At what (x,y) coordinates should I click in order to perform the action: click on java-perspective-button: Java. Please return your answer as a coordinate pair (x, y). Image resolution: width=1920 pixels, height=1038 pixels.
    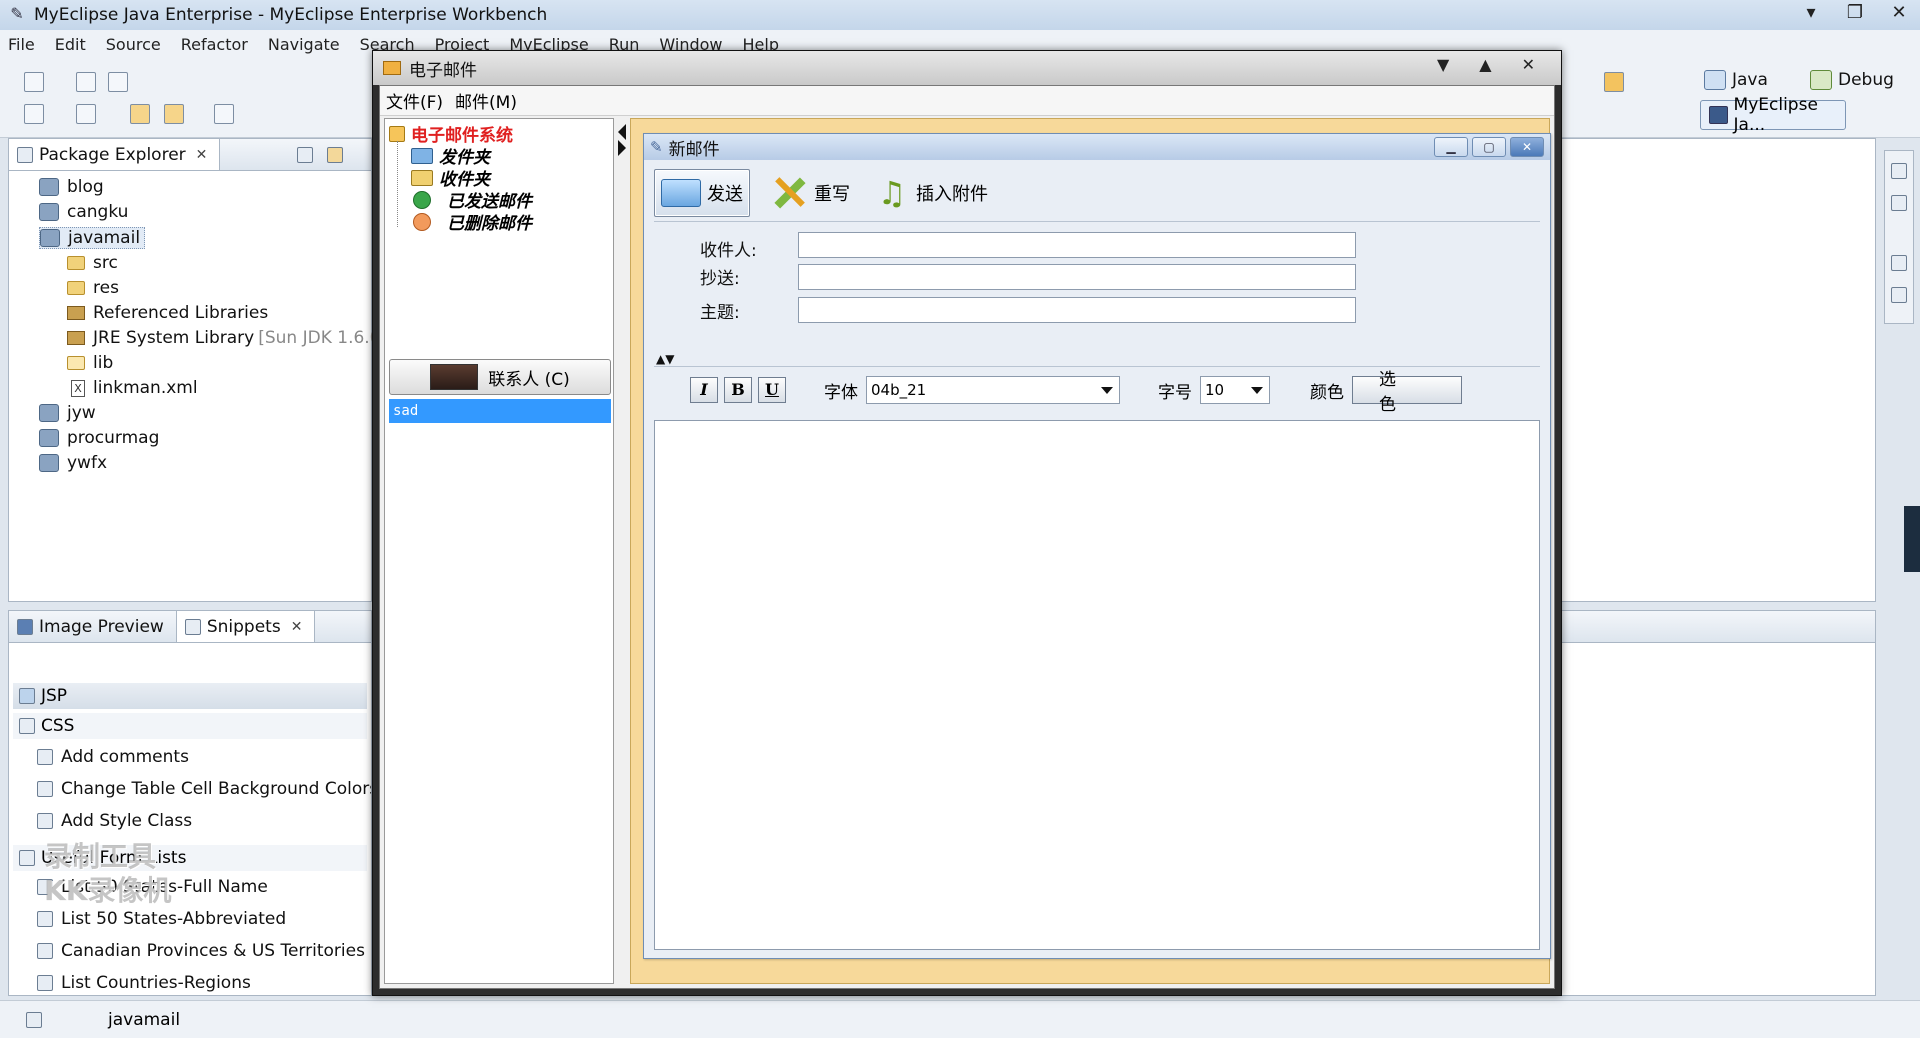
    Looking at the image, I should click on (1736, 80).